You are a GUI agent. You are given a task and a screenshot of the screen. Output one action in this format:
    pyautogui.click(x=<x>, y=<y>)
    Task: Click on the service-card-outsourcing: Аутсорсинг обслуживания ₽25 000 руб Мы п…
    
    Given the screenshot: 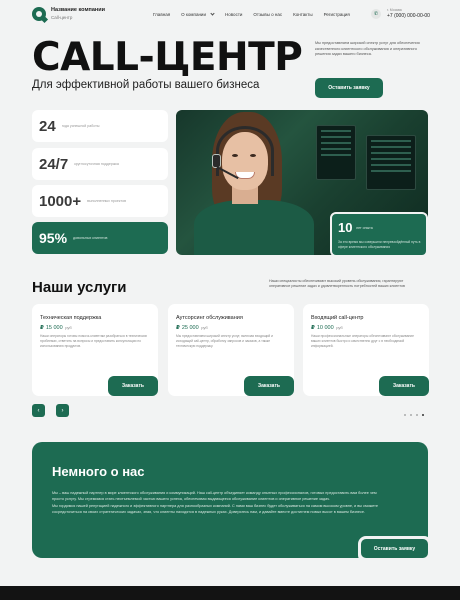 What is the action you would take?
    pyautogui.click(x=231, y=350)
    